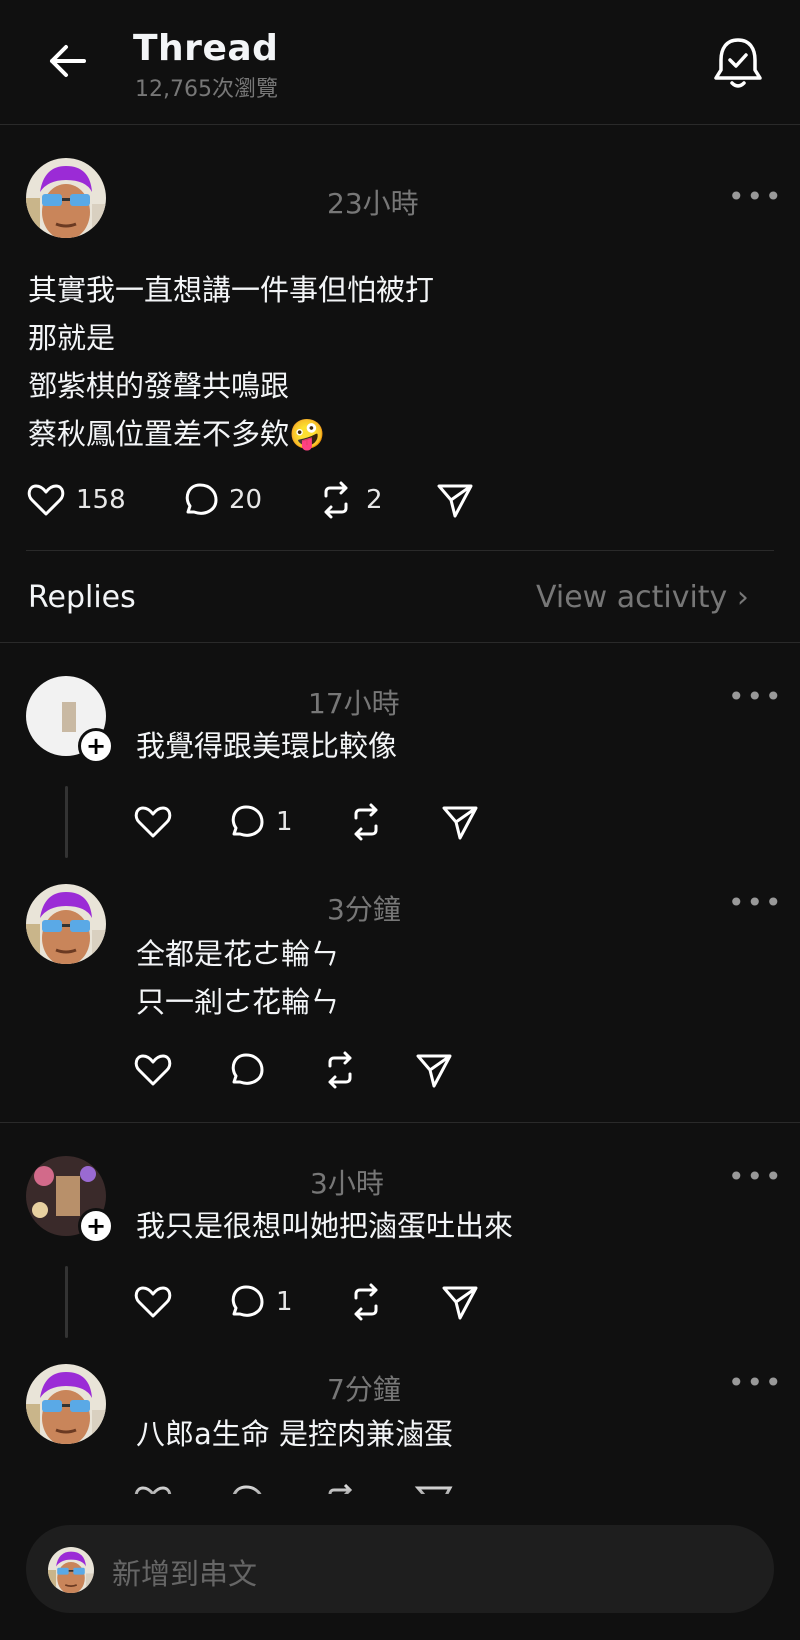 The image size is (800, 1640). What do you see at coordinates (82, 597) in the screenshot?
I see `replies-label: Replies` at bounding box center [82, 597].